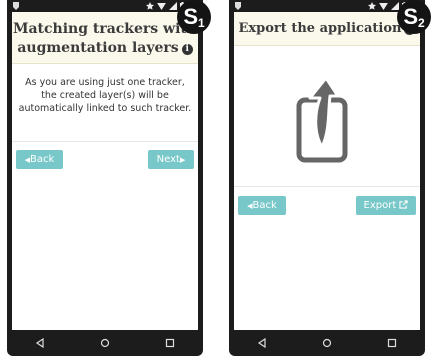 This screenshot has height=356, width=432. Describe the element at coordinates (105, 29) in the screenshot. I see `title-line-1: Matching trackers with` at that location.